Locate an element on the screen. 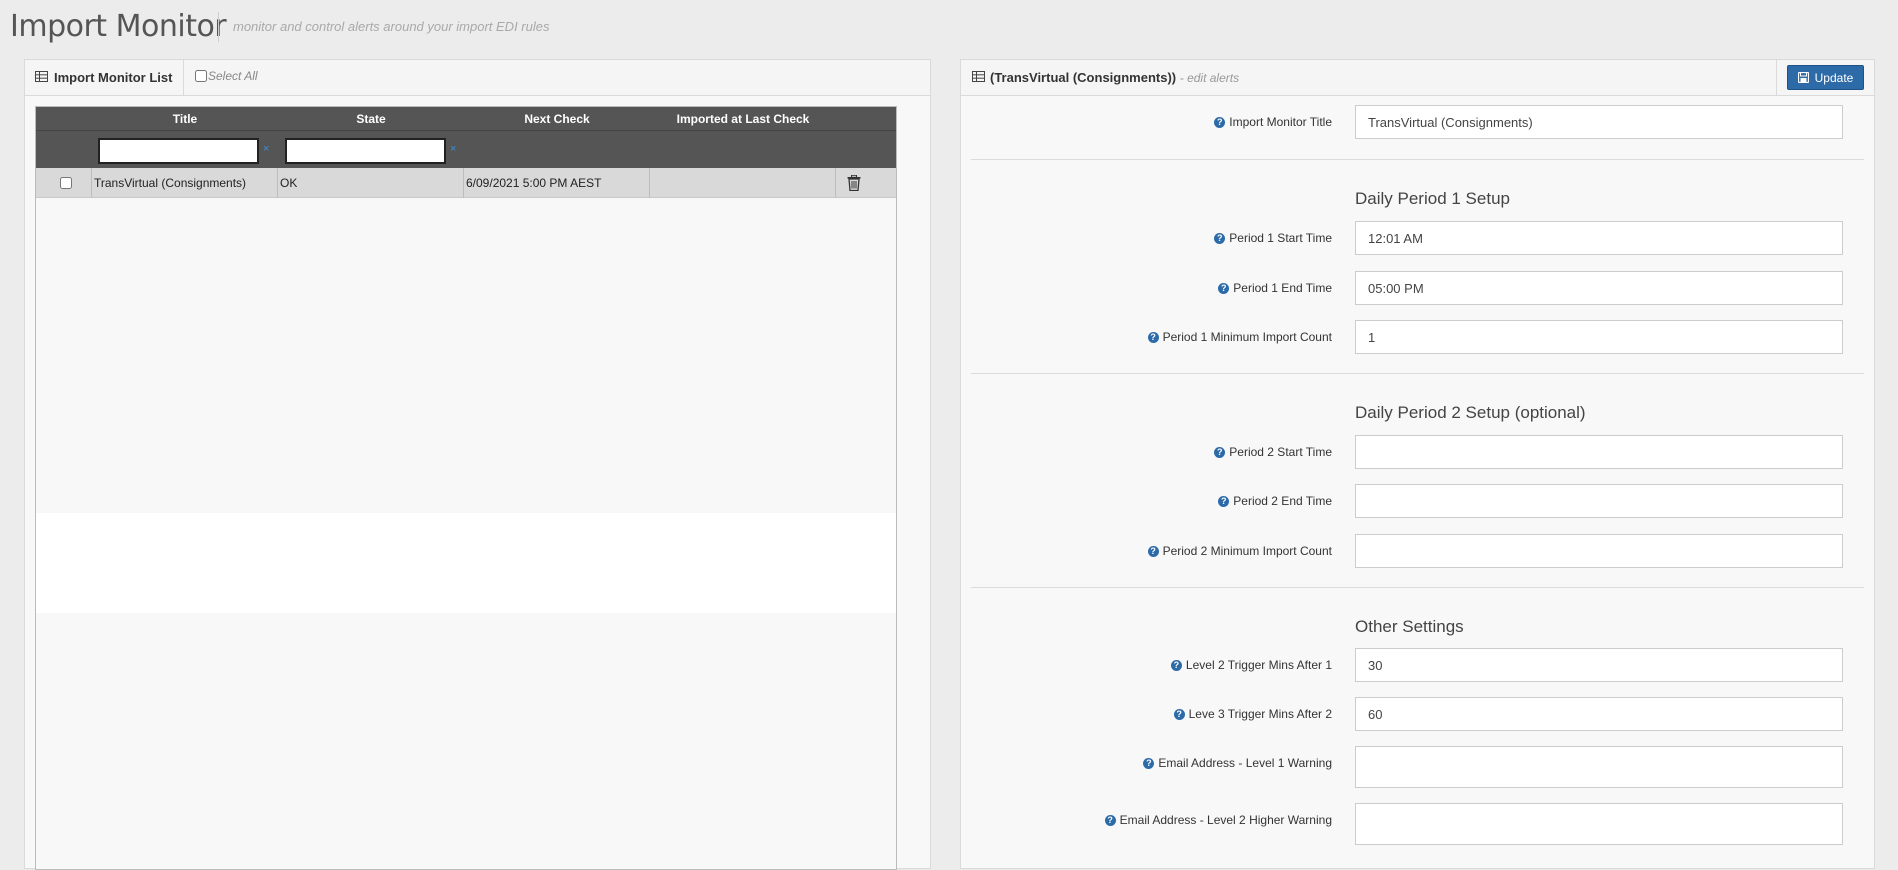 The image size is (1898, 870). state-filter-input is located at coordinates (365, 151).